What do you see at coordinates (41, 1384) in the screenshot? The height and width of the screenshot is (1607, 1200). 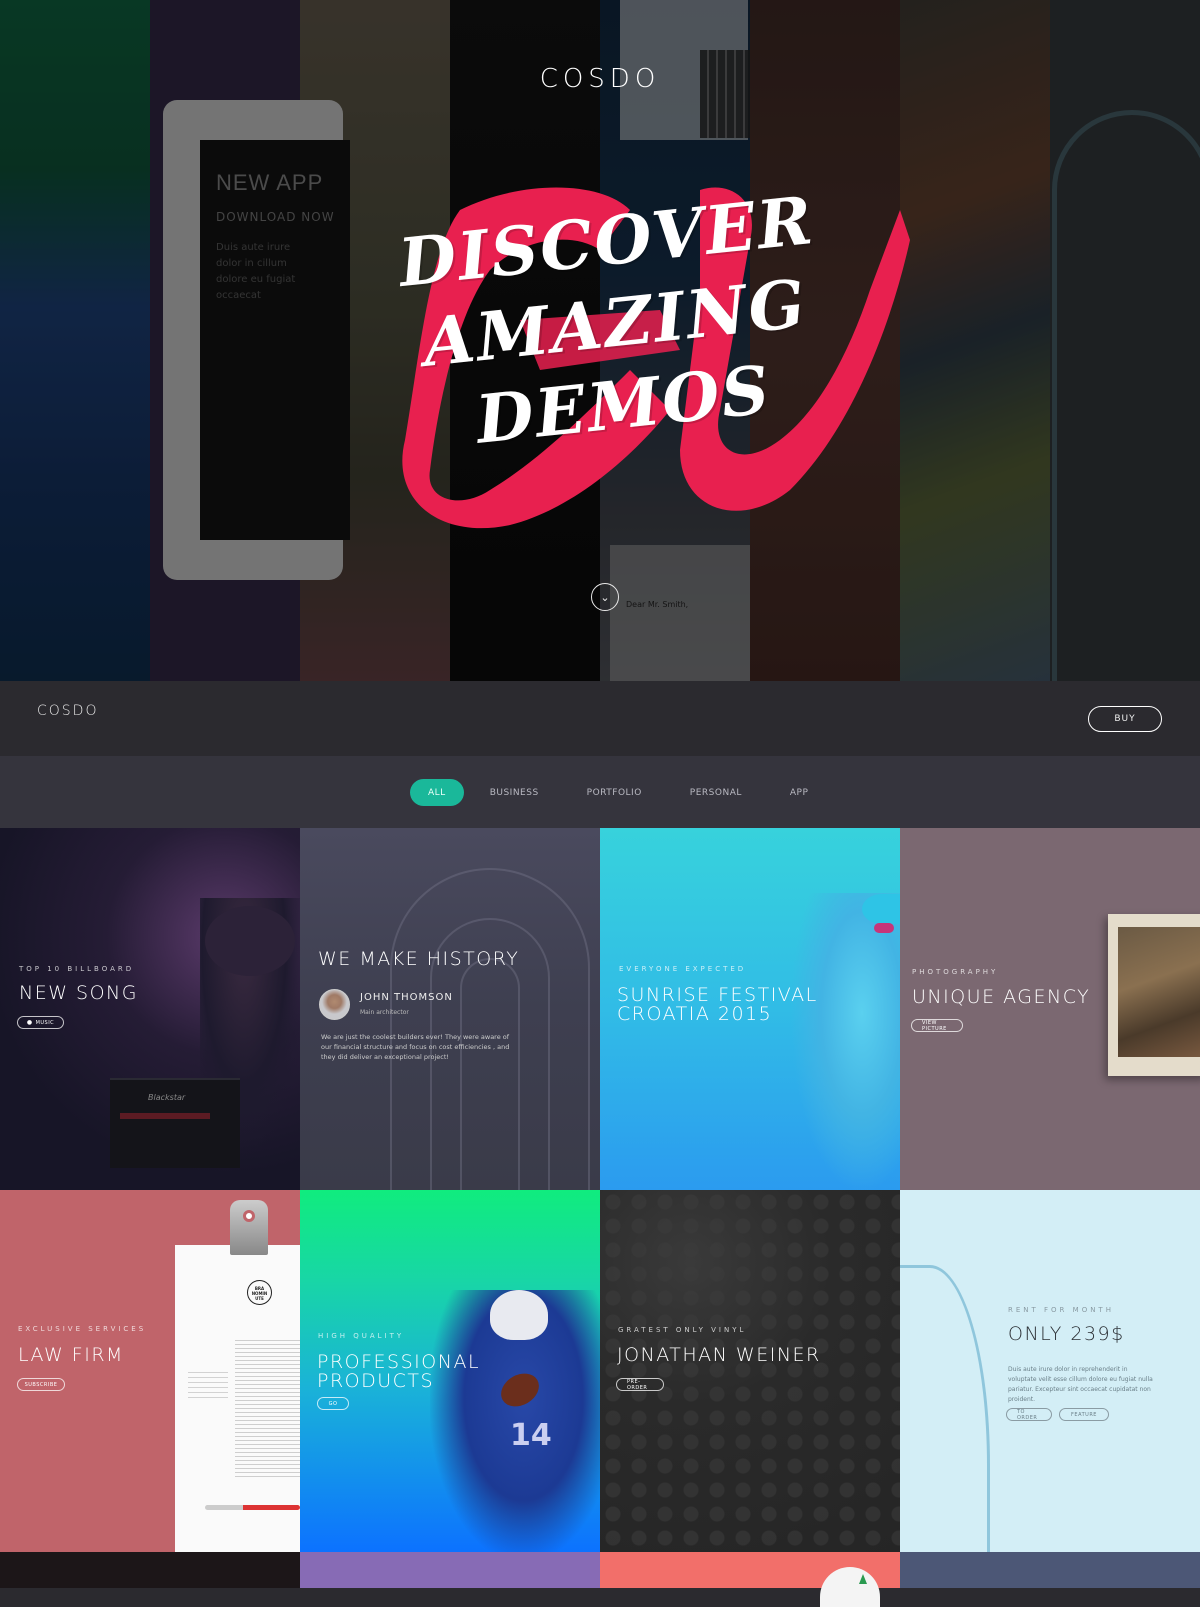 I see `subscribe-button: SUBSCRIBE` at bounding box center [41, 1384].